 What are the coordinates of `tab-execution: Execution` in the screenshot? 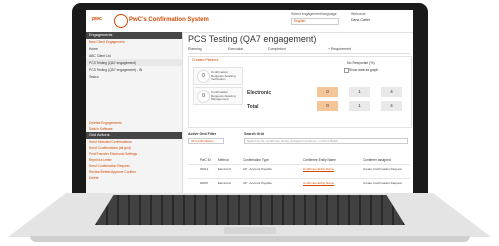 It's located at (235, 49).